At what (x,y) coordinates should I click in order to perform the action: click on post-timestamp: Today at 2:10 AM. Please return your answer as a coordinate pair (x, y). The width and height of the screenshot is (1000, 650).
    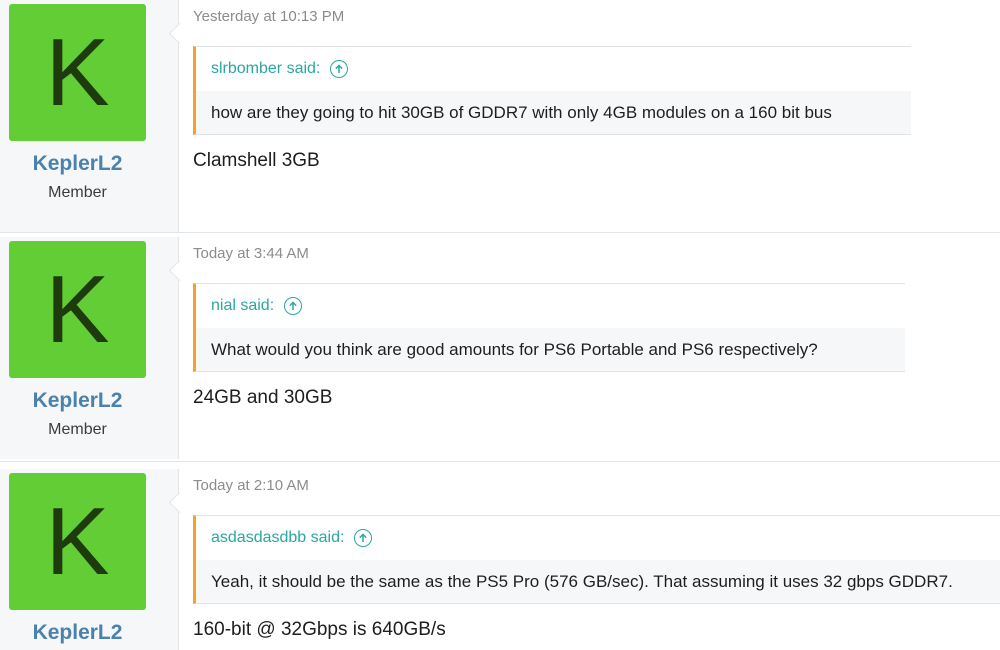
    Looking at the image, I should click on (251, 485).